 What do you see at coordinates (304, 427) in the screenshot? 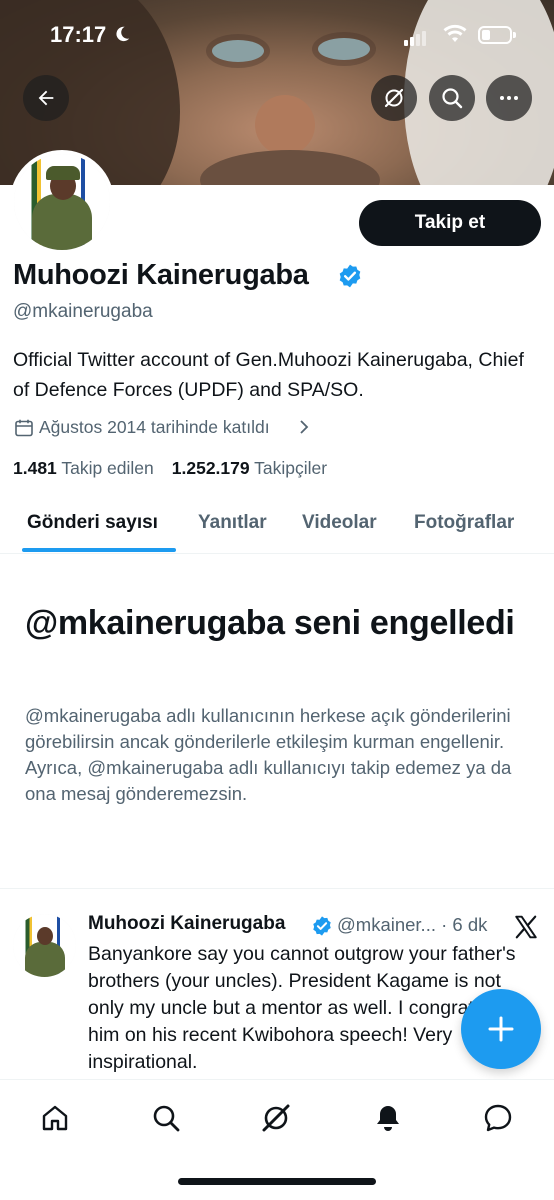
I see `chevron-right-icon` at bounding box center [304, 427].